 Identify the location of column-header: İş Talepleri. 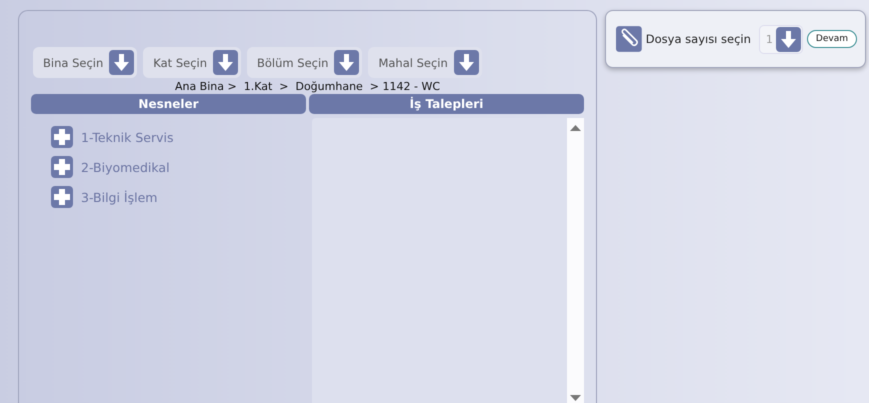
(446, 104).